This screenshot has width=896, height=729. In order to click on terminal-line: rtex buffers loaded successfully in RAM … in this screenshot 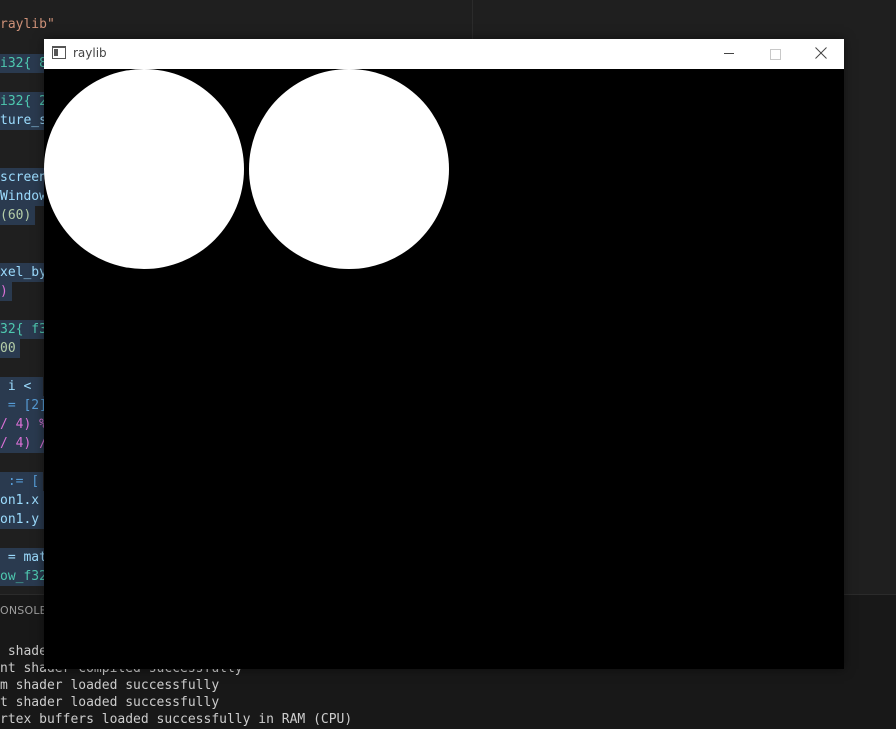, I will do `click(176, 719)`.